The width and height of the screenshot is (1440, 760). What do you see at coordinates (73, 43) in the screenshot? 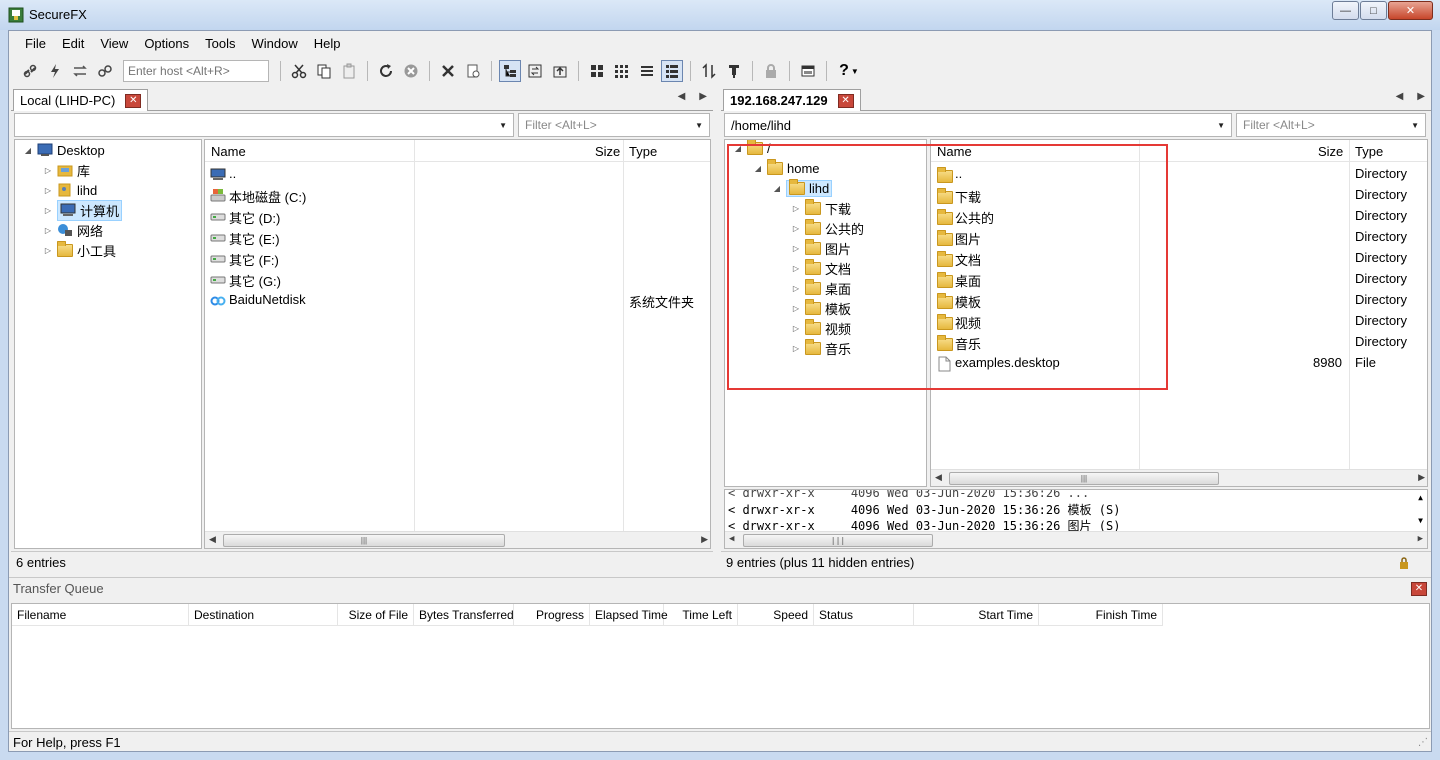
I see `menu-edit: Edit` at bounding box center [73, 43].